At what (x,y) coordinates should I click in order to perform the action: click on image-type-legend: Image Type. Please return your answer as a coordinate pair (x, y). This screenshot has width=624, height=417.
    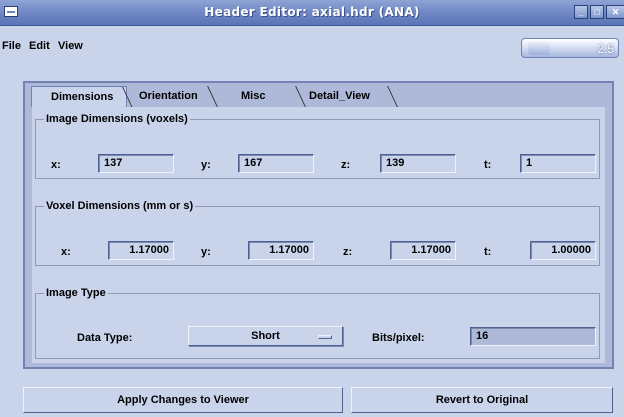
    Looking at the image, I should click on (76, 293).